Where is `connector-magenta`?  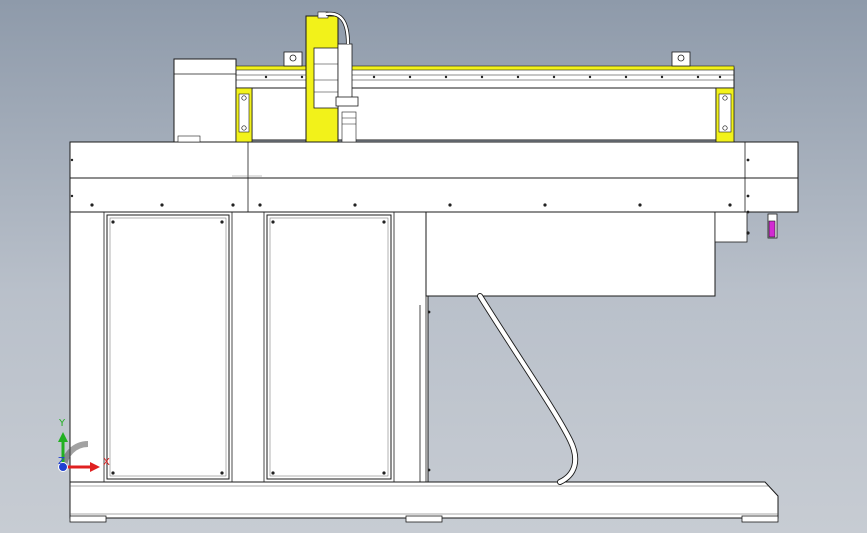 connector-magenta is located at coordinates (772, 226).